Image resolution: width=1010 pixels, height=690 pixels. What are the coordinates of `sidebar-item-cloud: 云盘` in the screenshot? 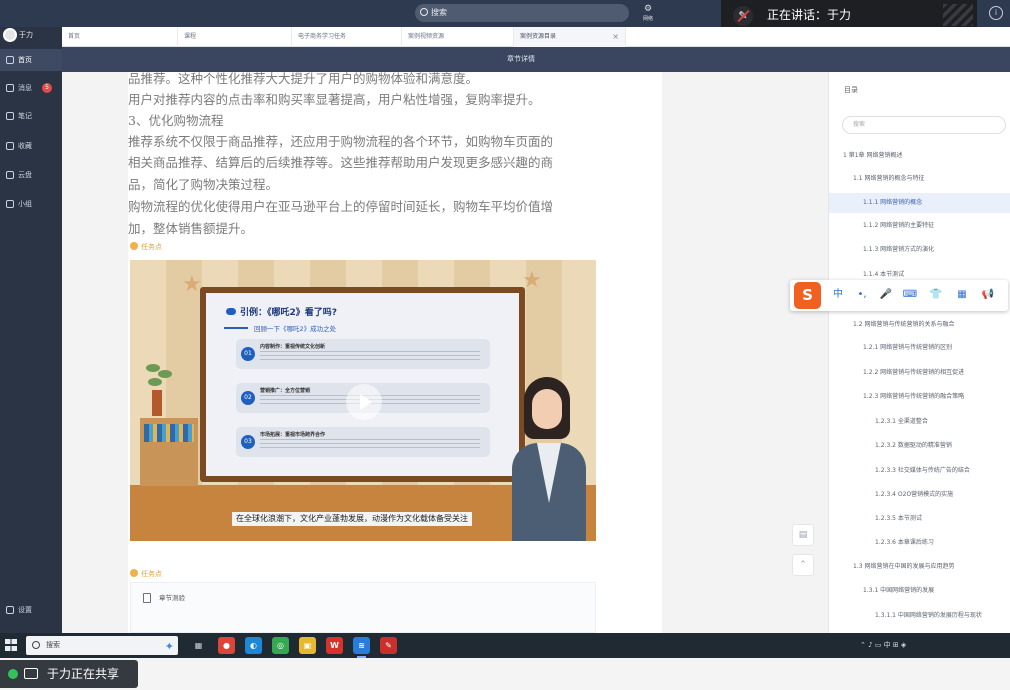 It's located at (31, 175).